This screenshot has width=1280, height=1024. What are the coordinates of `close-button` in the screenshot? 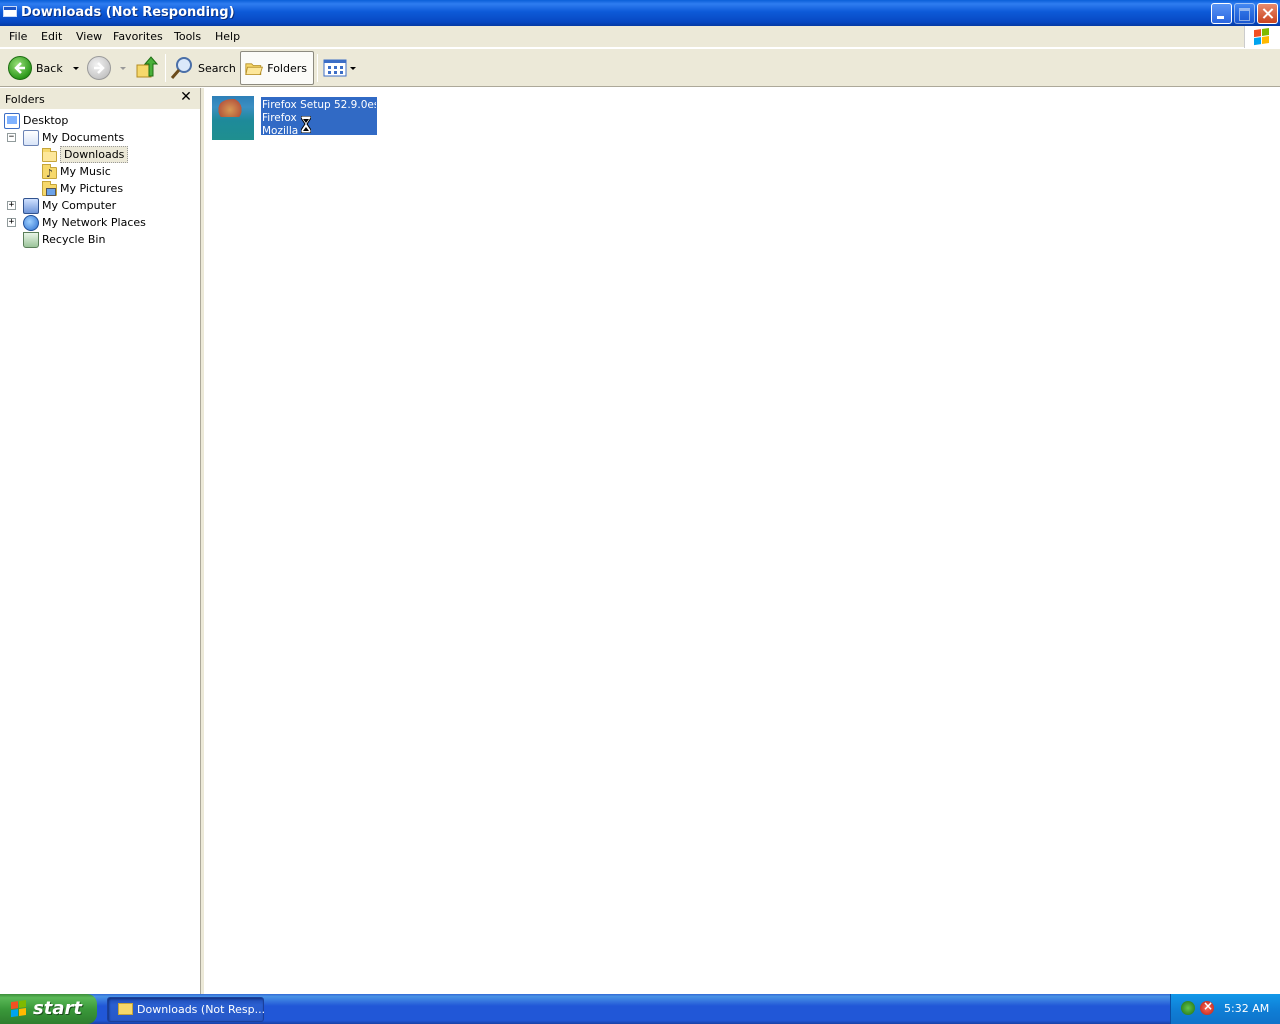 It's located at (1267, 13).